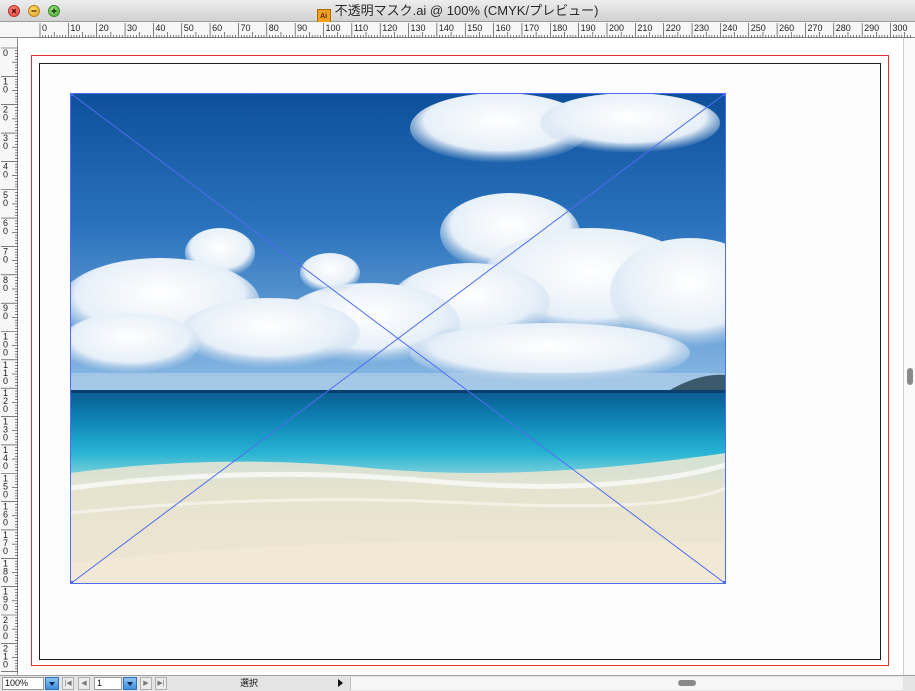  Describe the element at coordinates (843, 28) in the screenshot. I see `ruler-label: 280` at that location.